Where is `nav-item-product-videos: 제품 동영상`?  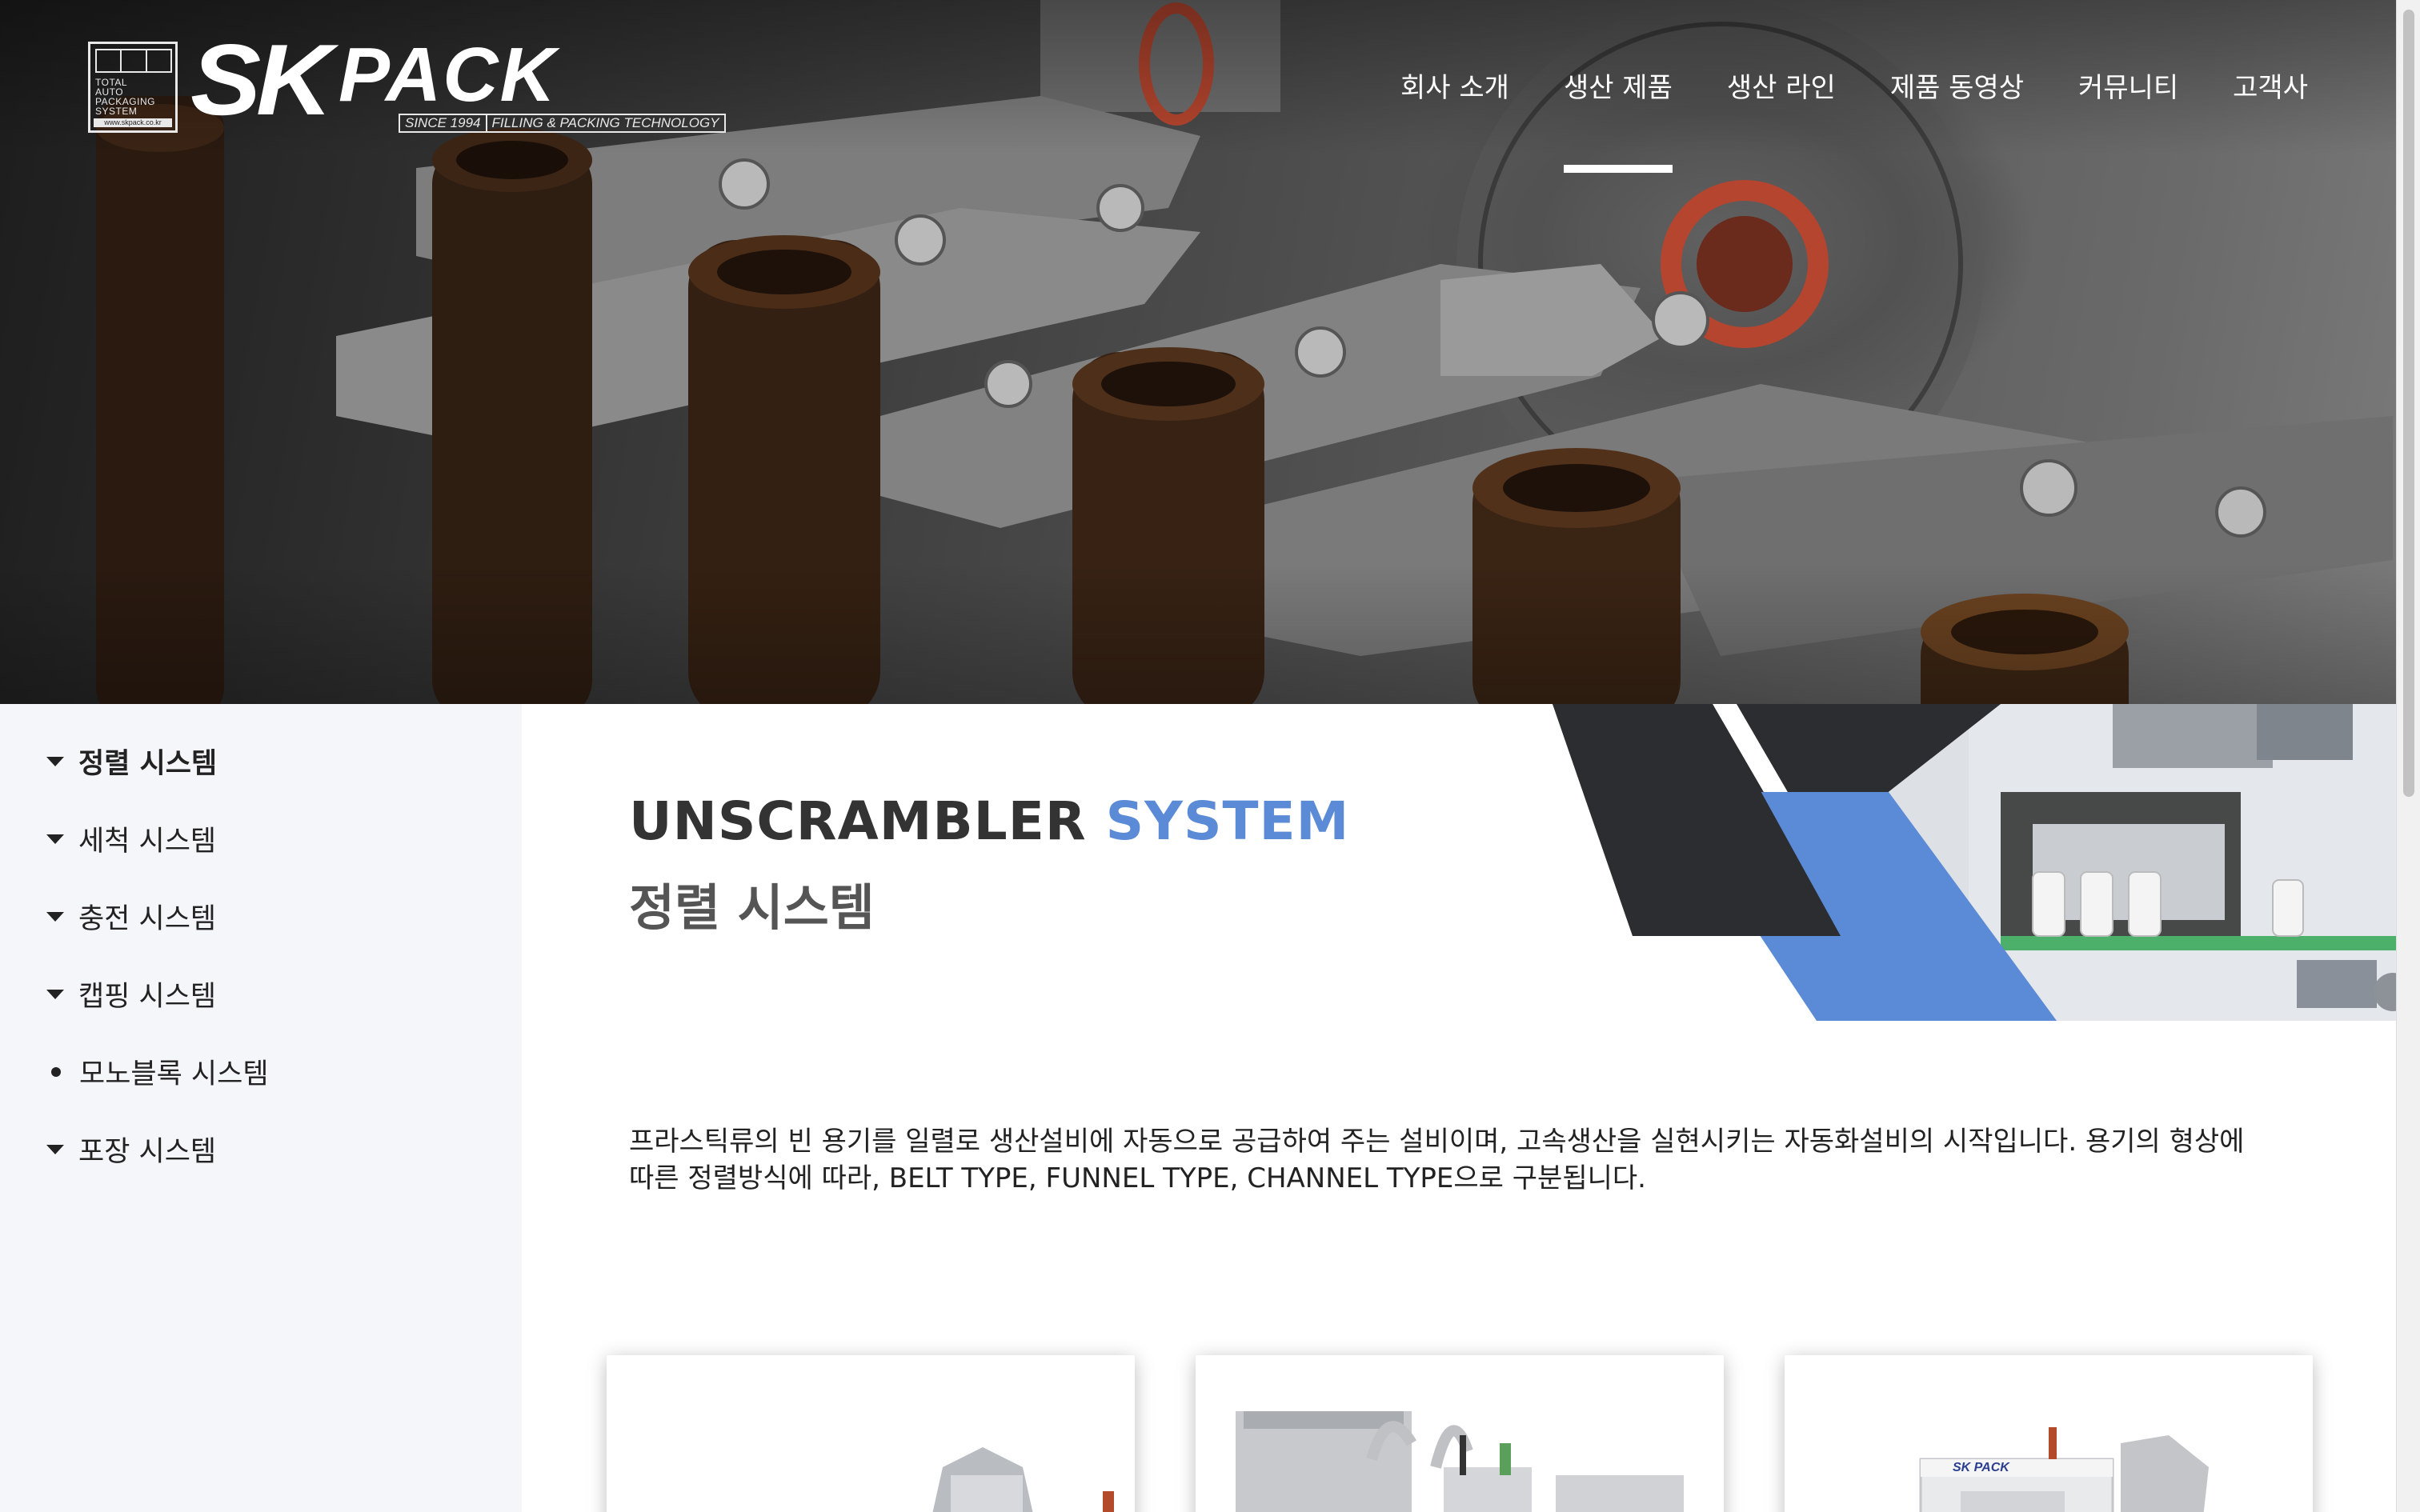 nav-item-product-videos: 제품 동영상 is located at coordinates (1957, 88).